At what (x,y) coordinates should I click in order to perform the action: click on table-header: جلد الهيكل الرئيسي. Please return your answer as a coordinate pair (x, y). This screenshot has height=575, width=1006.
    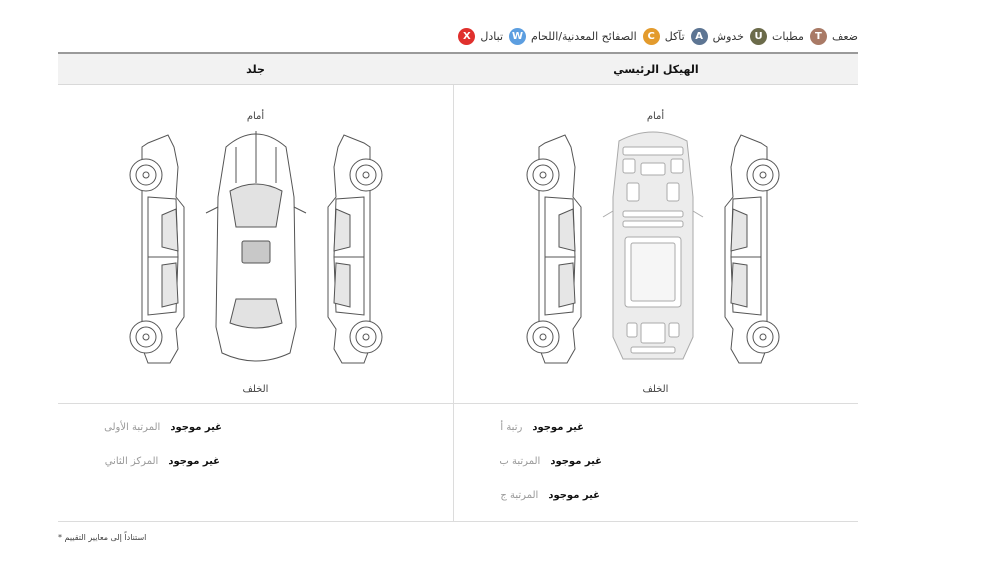
    Looking at the image, I should click on (458, 68).